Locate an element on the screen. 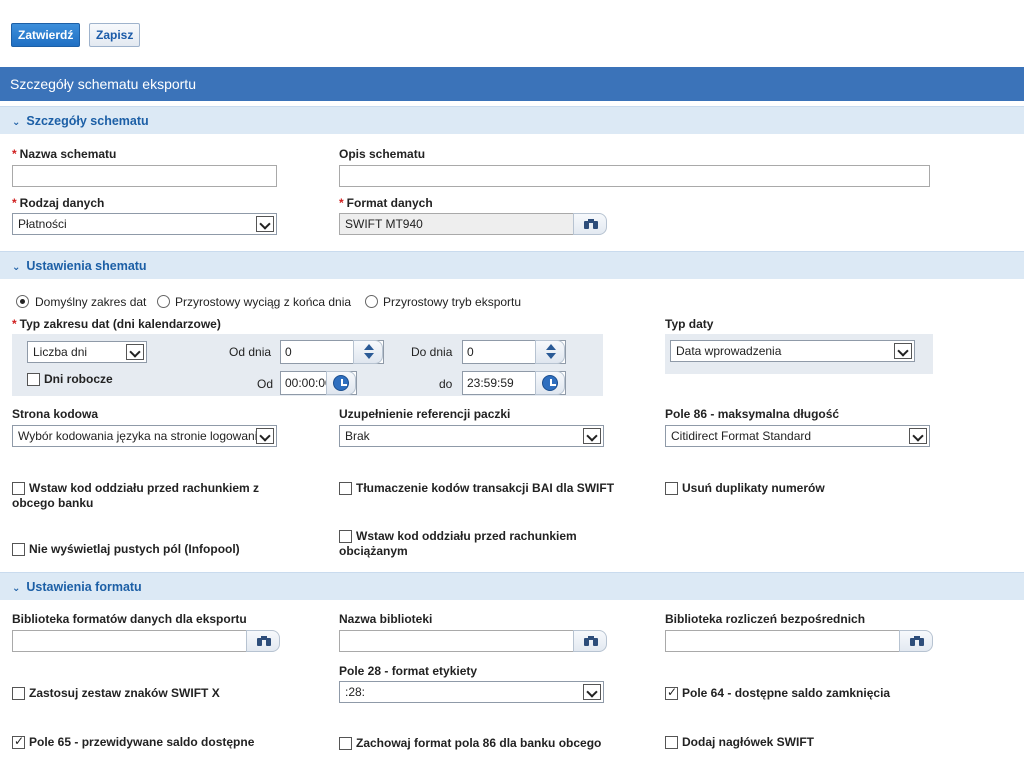  workdays-checkbox is located at coordinates (33, 379).